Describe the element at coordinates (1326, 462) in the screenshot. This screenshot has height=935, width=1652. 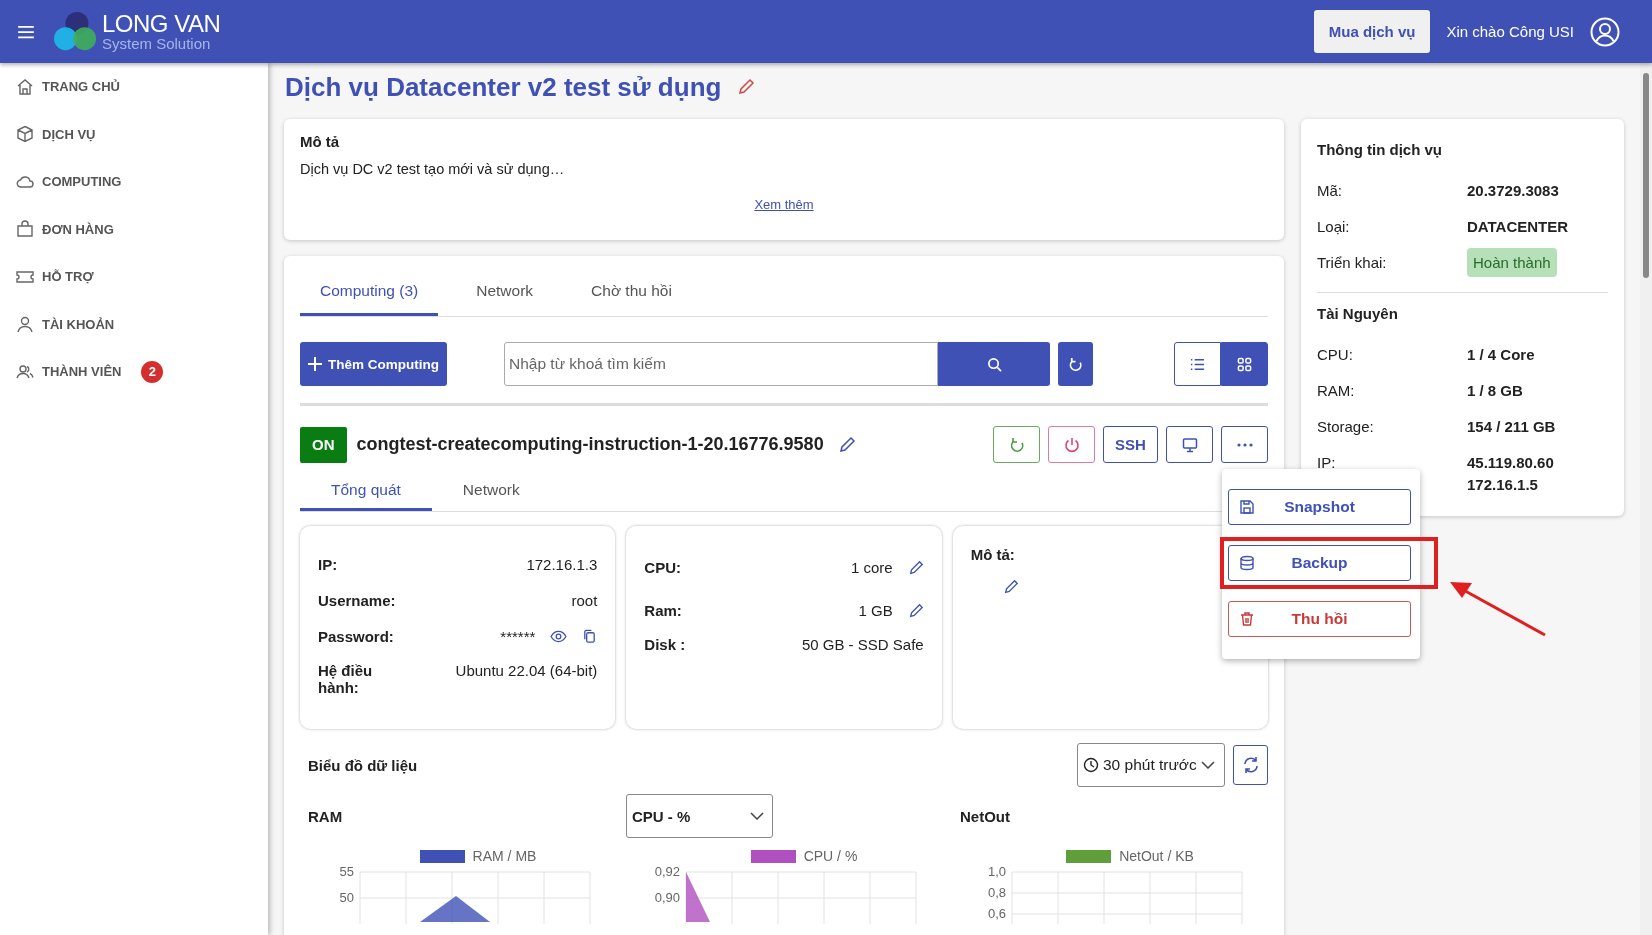
I see `info-label: IP:` at that location.